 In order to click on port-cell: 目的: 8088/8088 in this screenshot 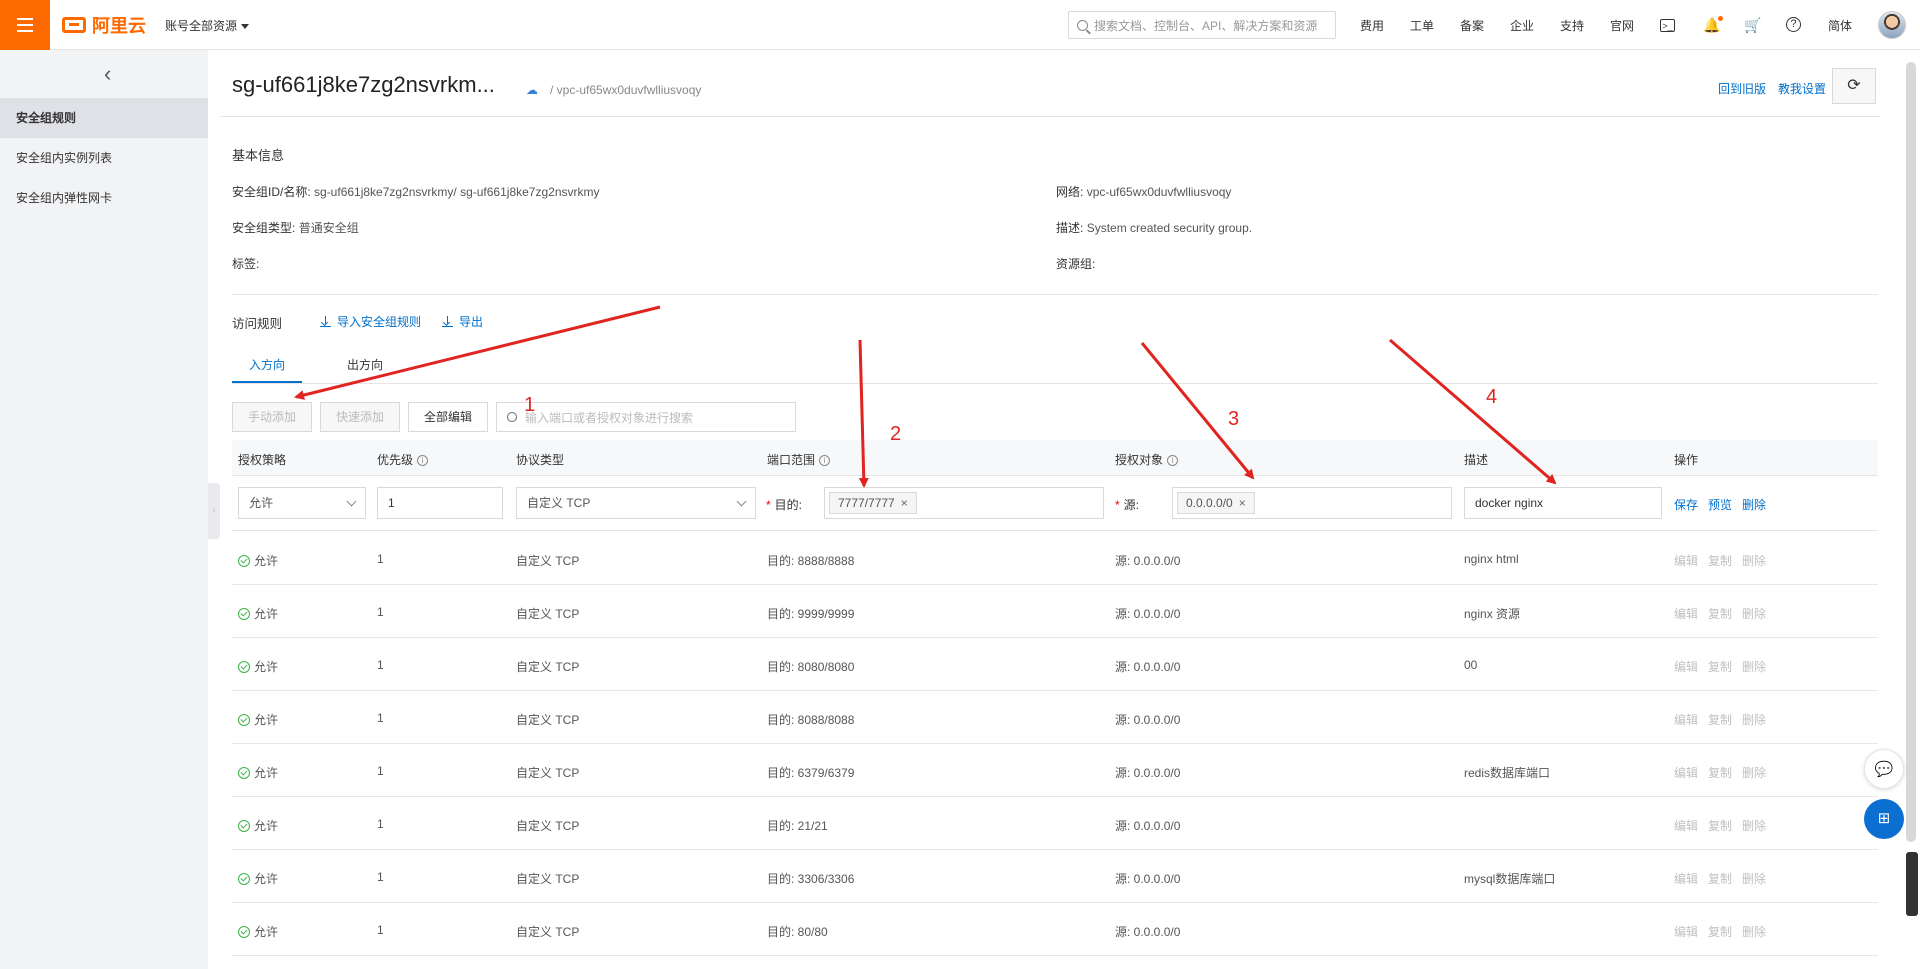, I will do `click(811, 720)`.